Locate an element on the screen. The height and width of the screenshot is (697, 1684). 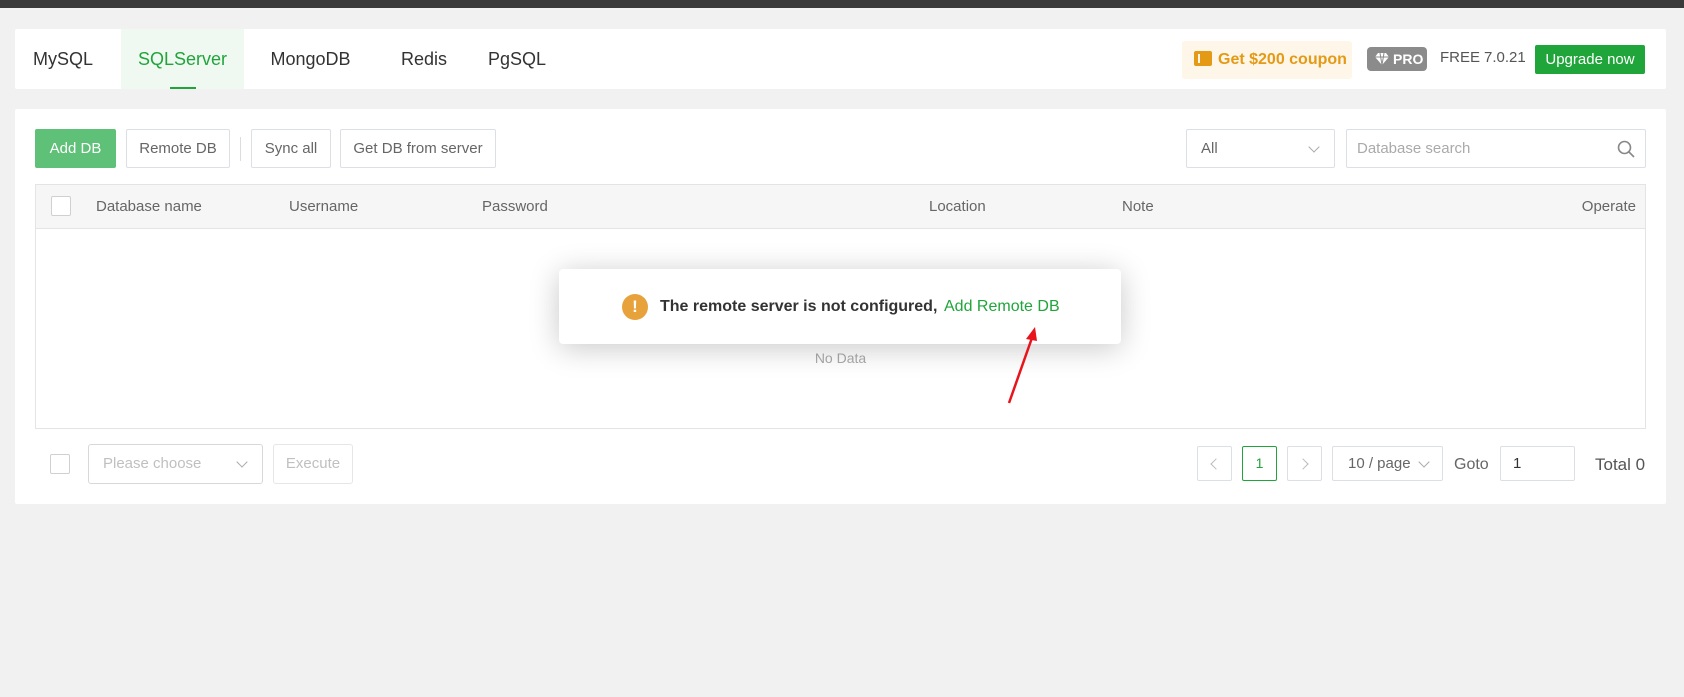
pro-badge-label: PRO is located at coordinates (1408, 59).